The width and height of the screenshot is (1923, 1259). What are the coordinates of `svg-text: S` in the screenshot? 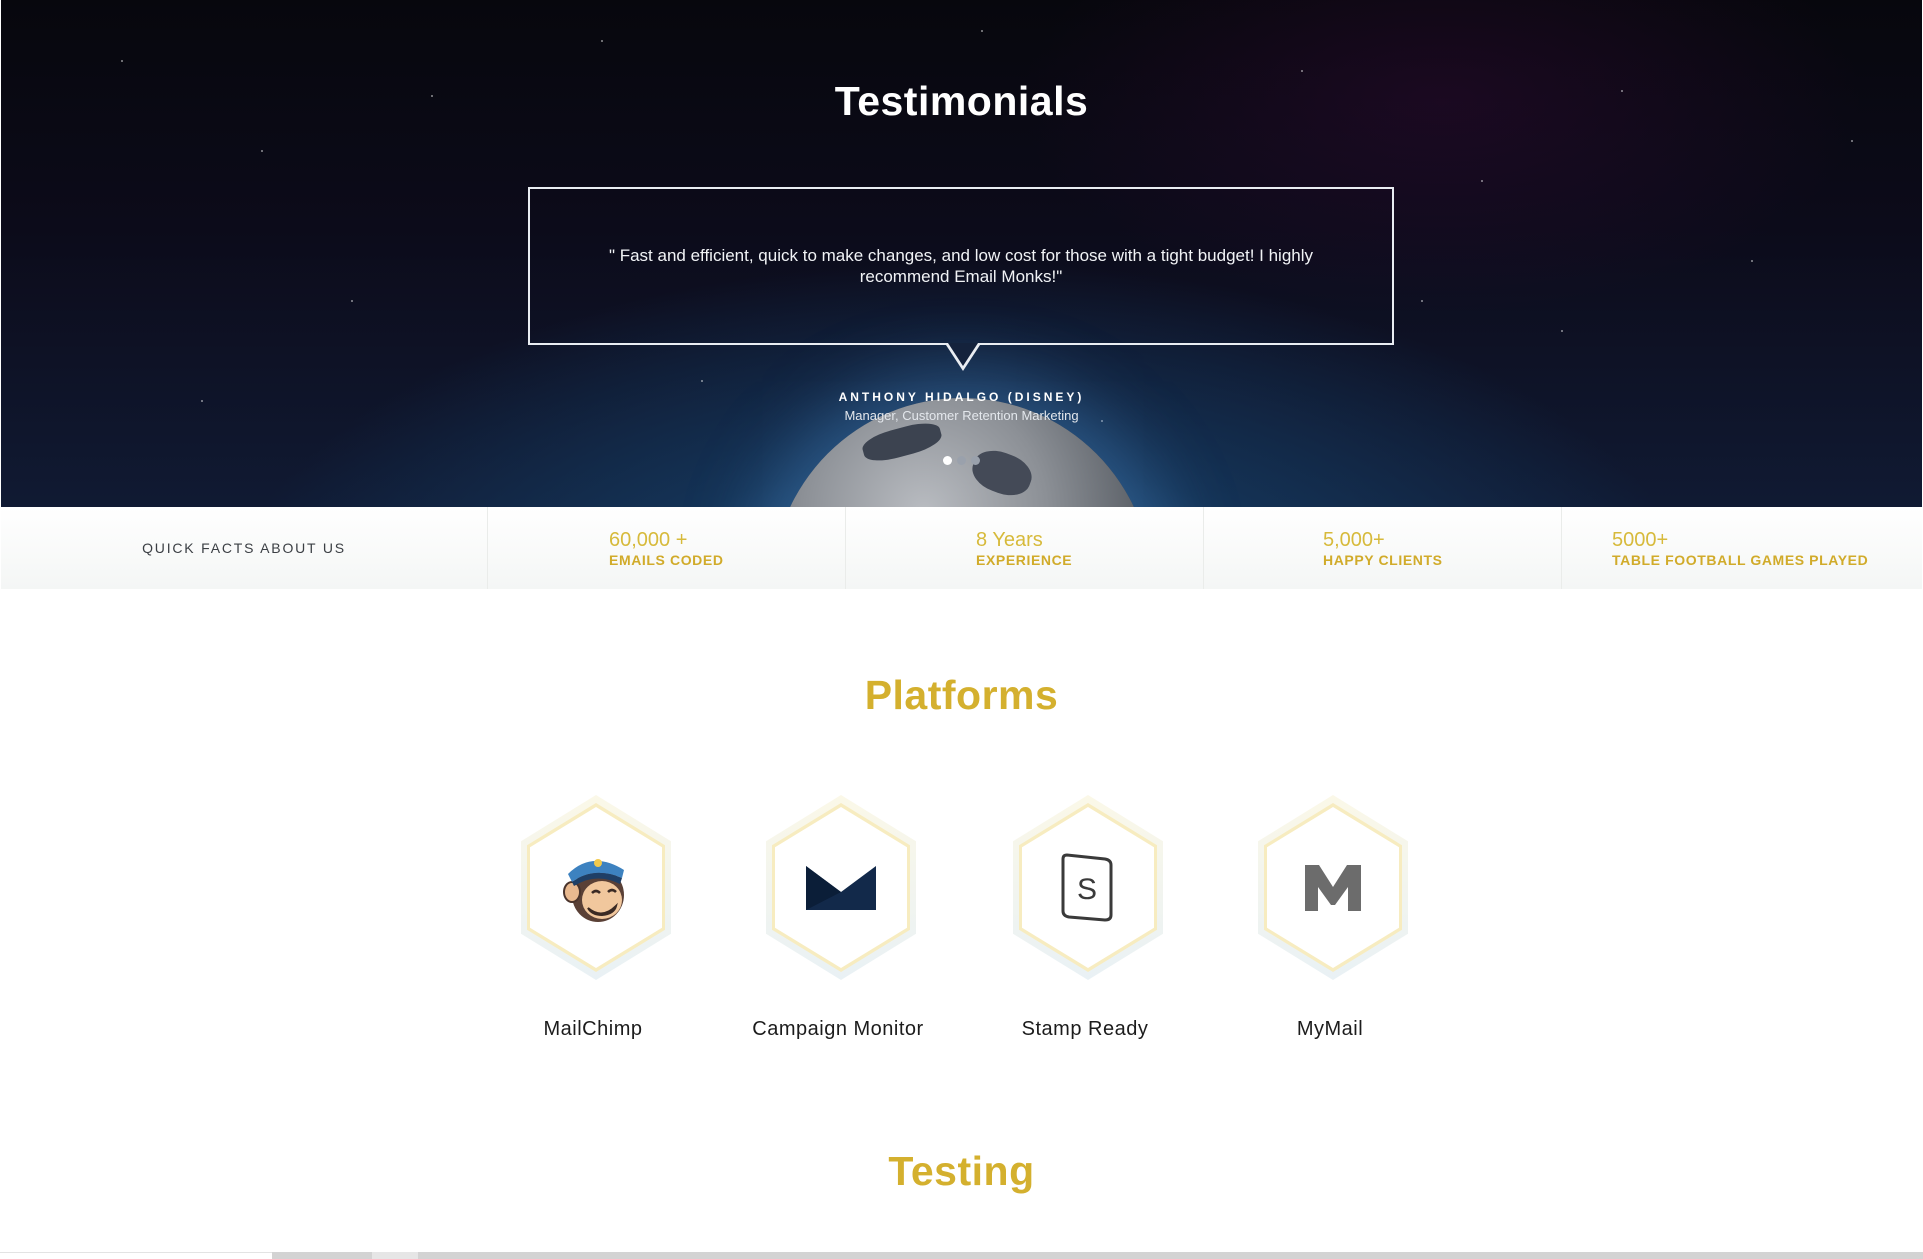 It's located at (1087, 889).